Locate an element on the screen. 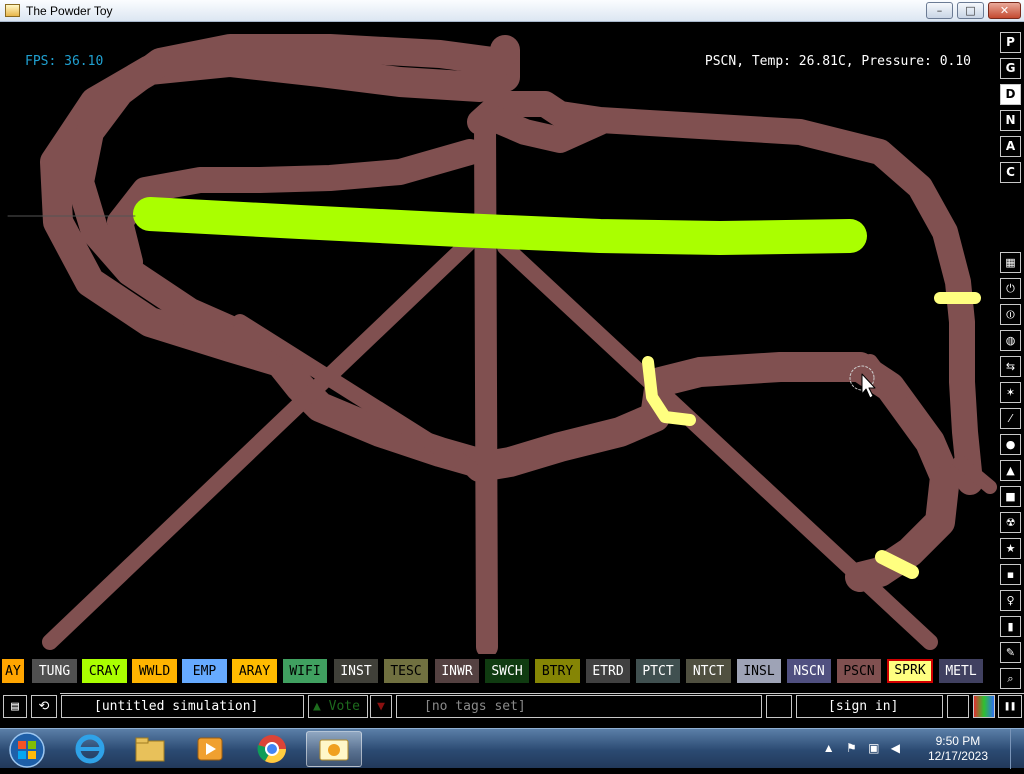 This screenshot has height=774, width=1024. electronics-category-button: ⏻ is located at coordinates (1010, 288).